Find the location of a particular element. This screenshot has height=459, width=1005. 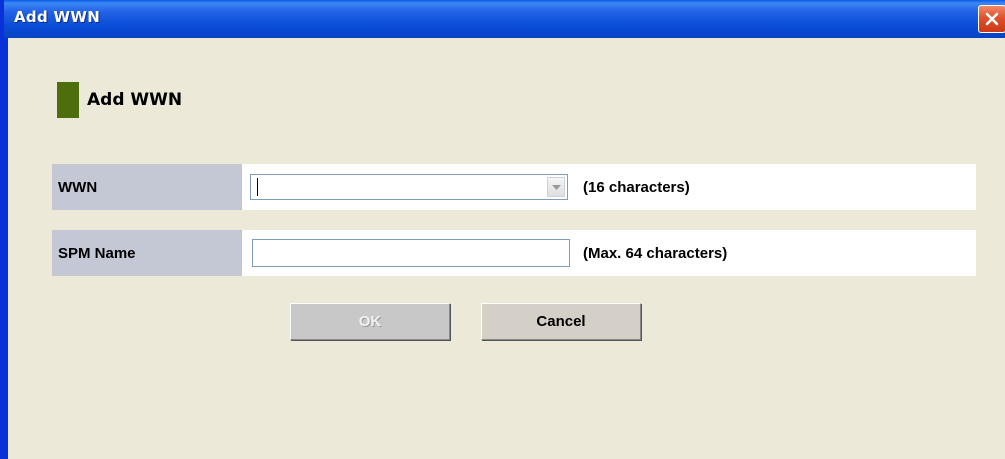

spm-name-input is located at coordinates (411, 253).